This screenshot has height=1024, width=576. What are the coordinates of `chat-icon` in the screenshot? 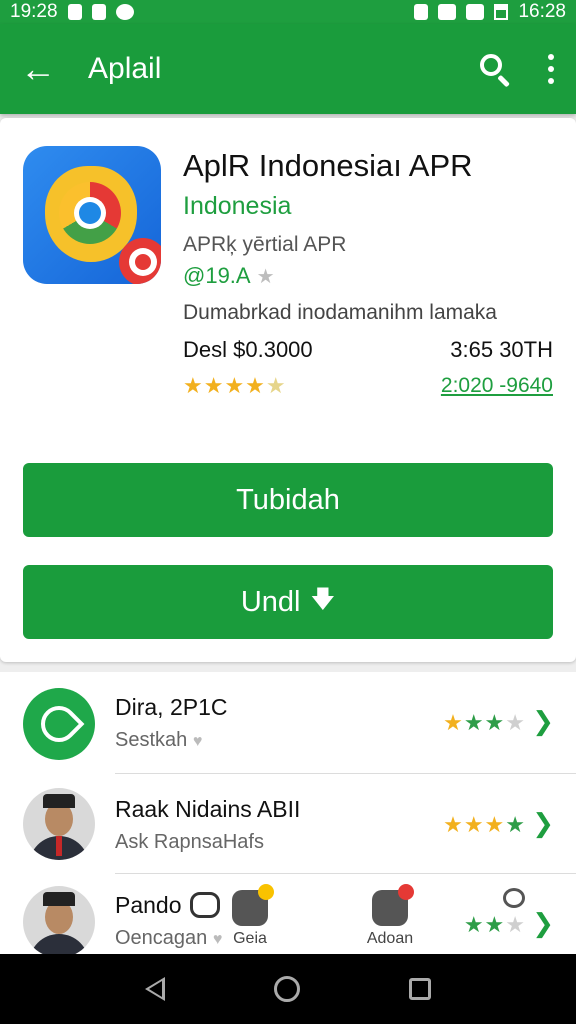 It's located at (514, 898).